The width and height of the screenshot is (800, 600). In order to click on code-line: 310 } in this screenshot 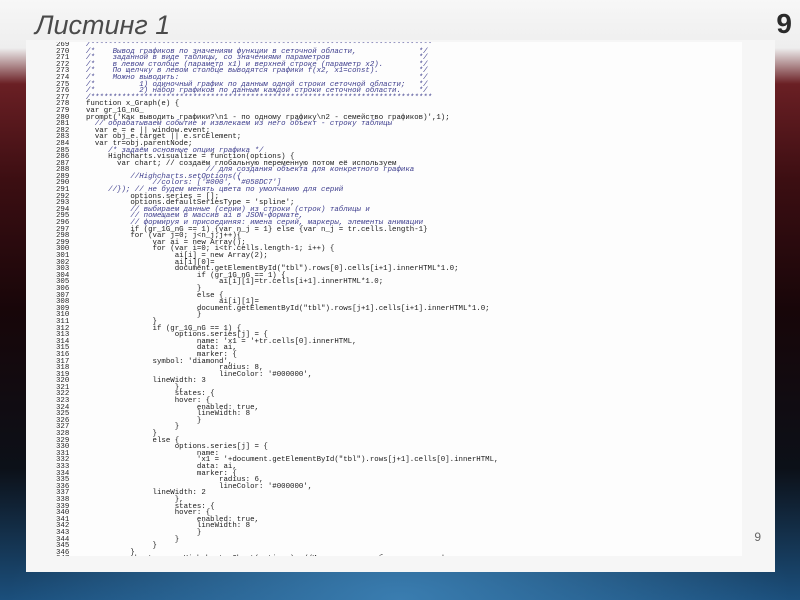, I will do `click(399, 315)`.